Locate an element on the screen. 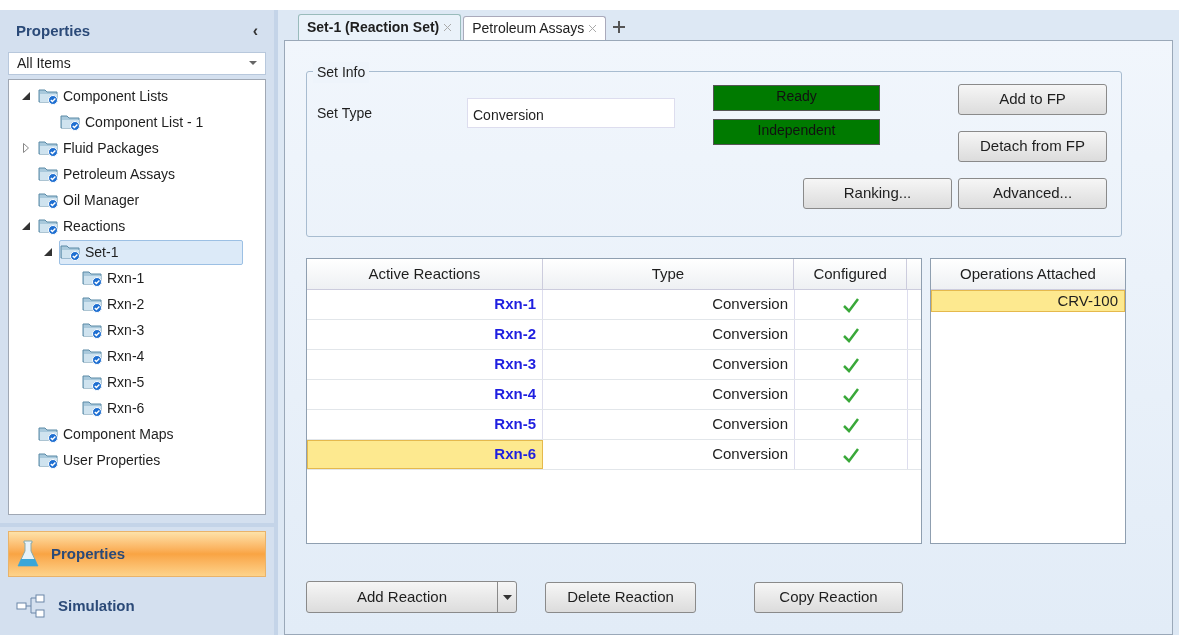  nav-button: Properties is located at coordinates (137, 554).